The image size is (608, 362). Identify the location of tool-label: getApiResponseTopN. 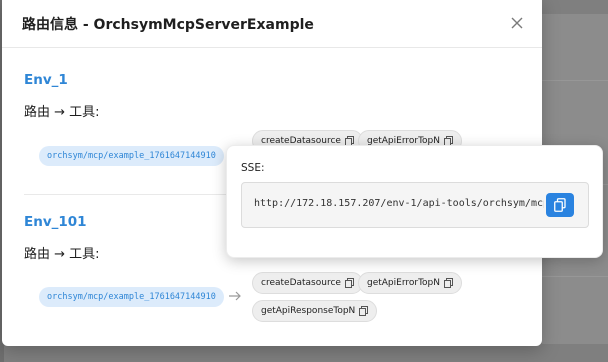
(308, 311).